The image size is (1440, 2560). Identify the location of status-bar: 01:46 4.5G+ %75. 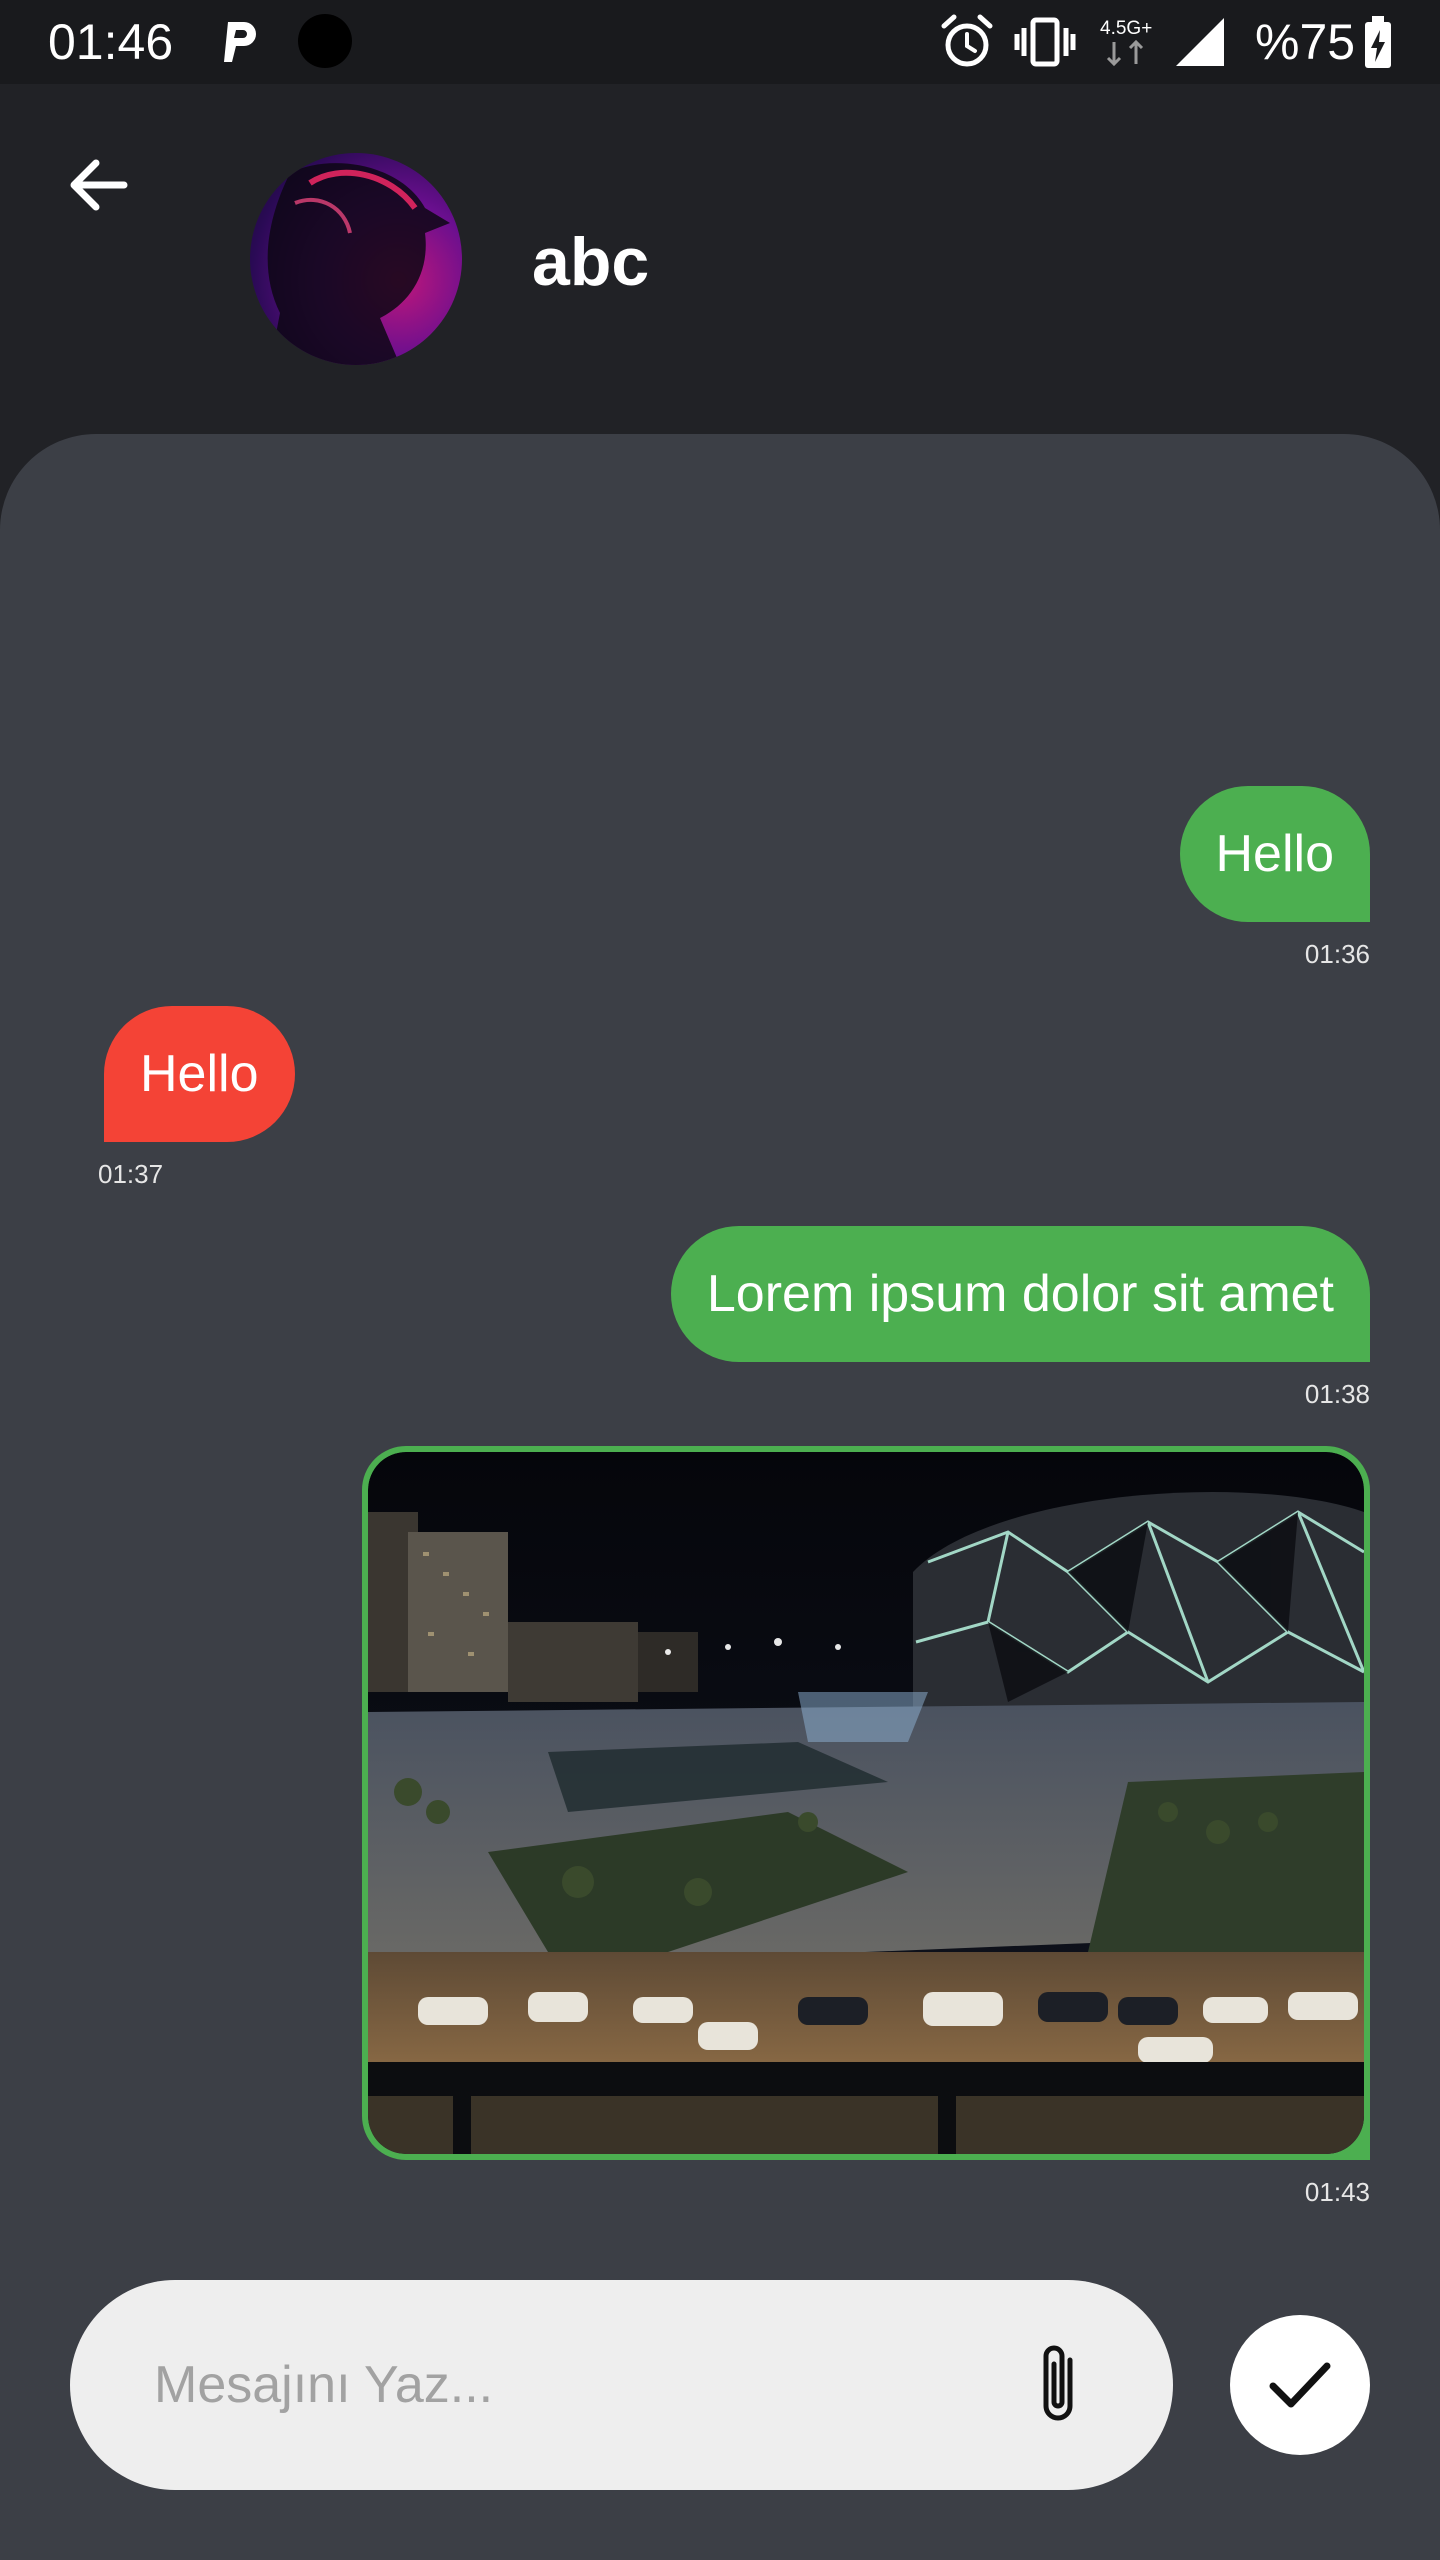
(720, 42).